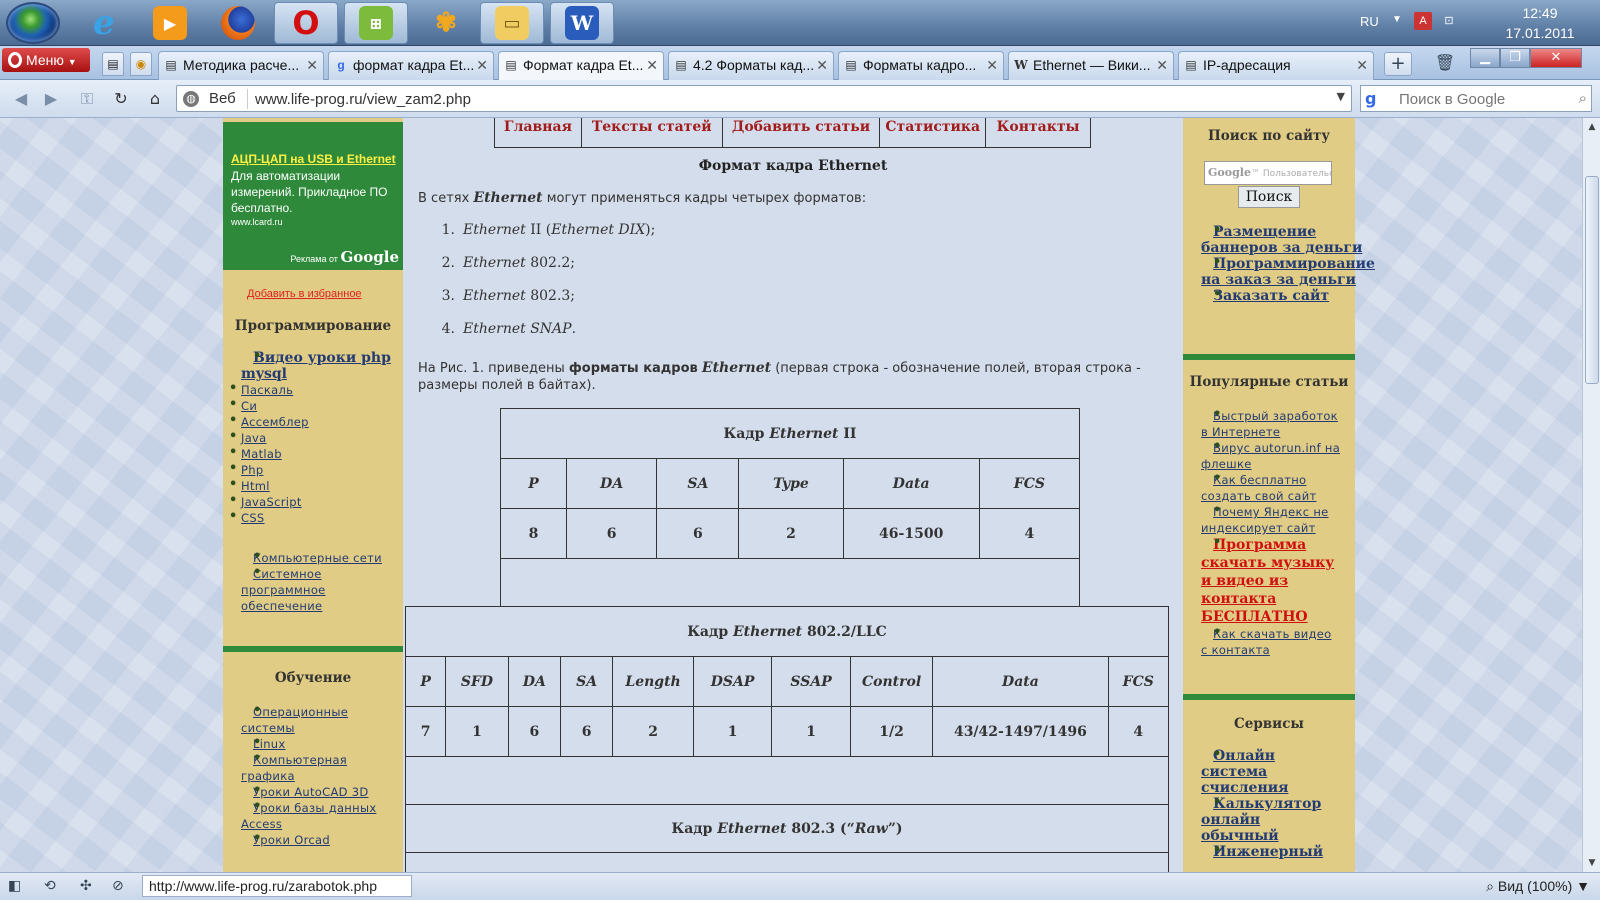 The image size is (1600, 900). What do you see at coordinates (261, 454) in the screenshot?
I see `sidebar-link: Matlab` at bounding box center [261, 454].